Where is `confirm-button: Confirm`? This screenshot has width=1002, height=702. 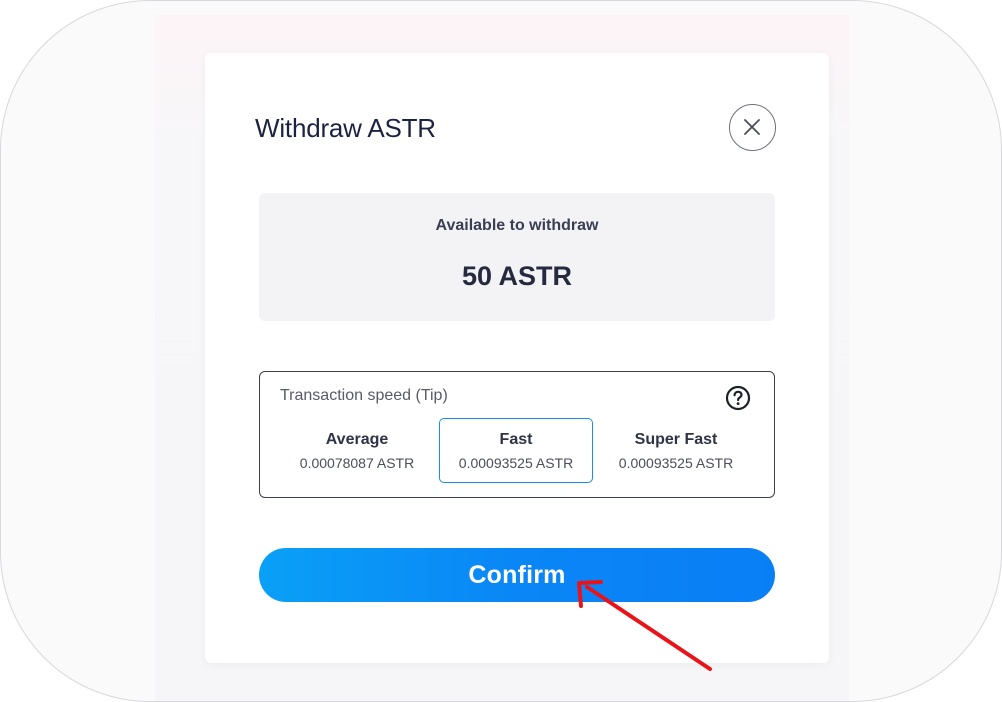 confirm-button: Confirm is located at coordinates (517, 575).